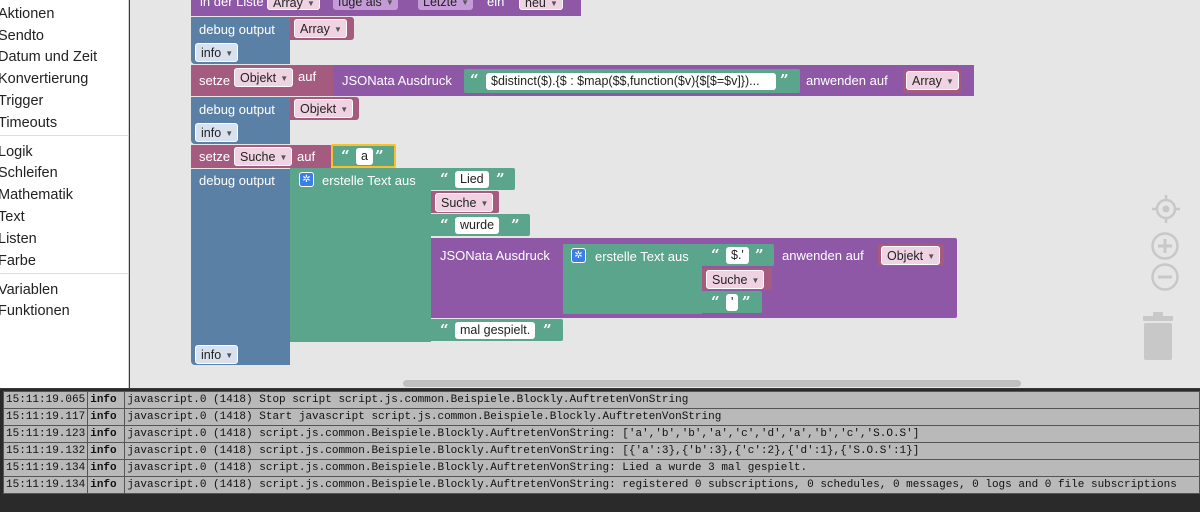  I want to click on text-field: ', so click(732, 302).